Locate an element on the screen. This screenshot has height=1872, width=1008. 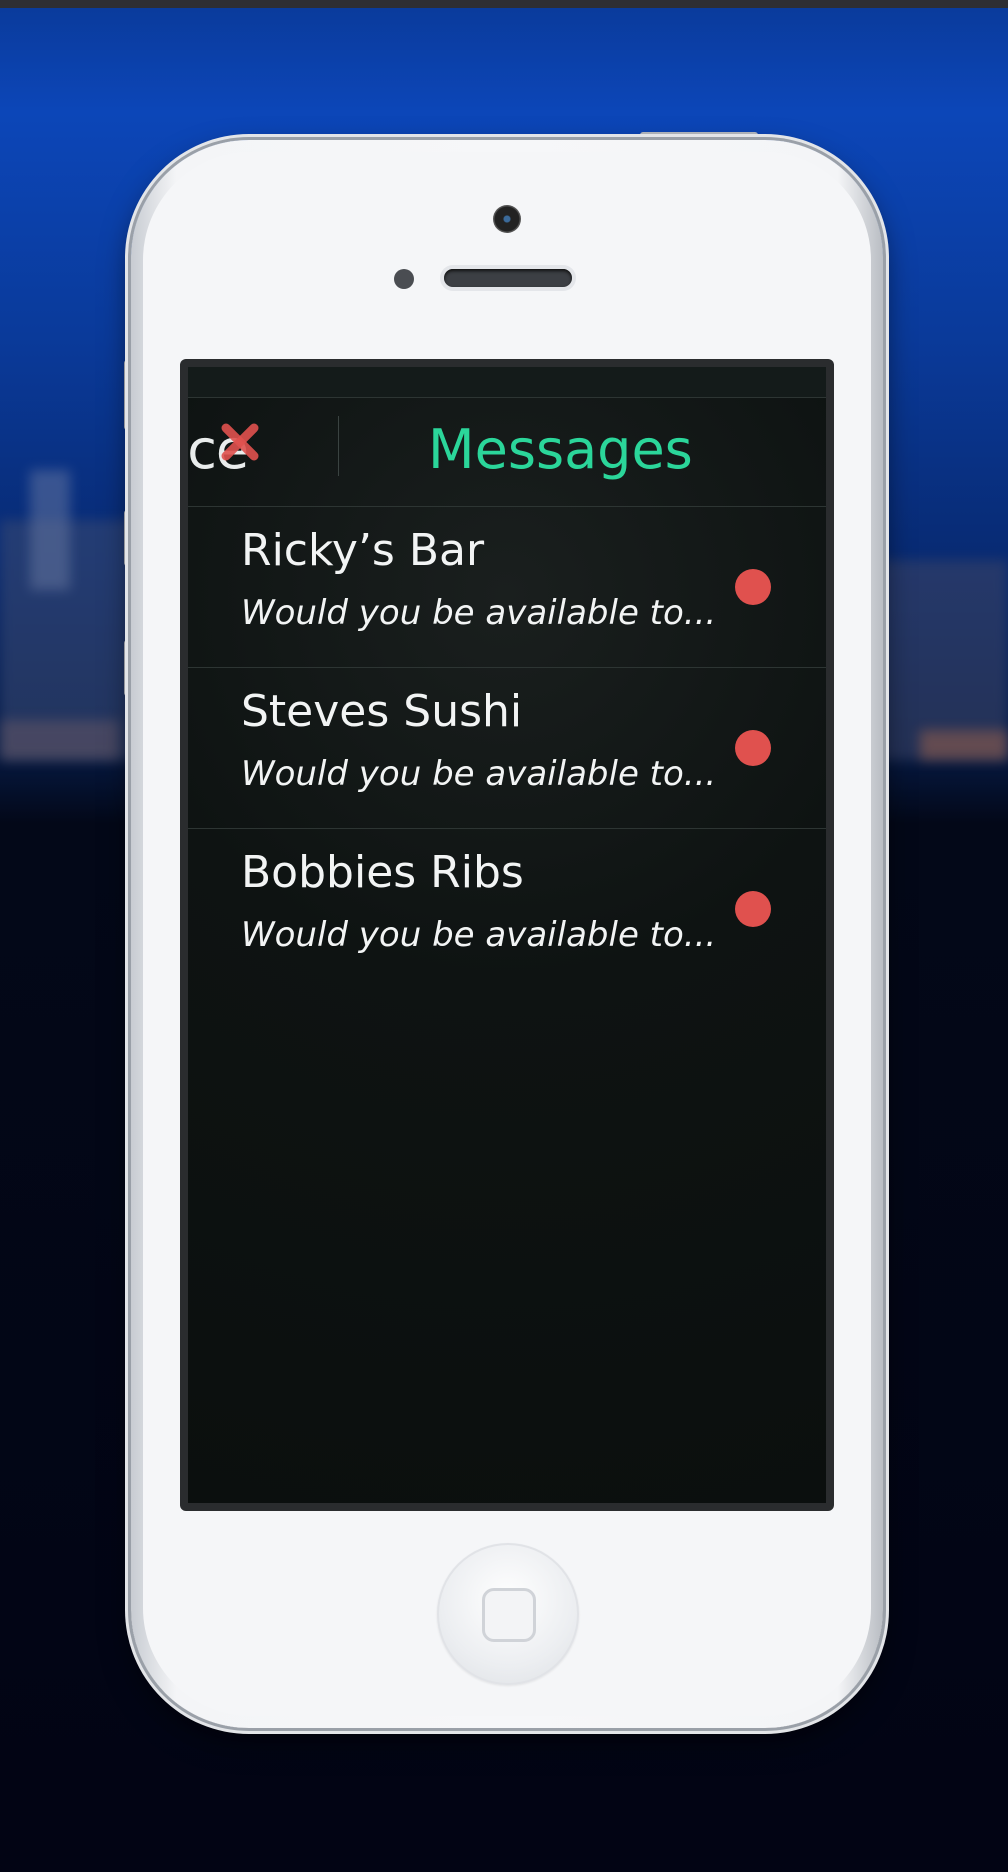
home-button is located at coordinates (508, 1614).